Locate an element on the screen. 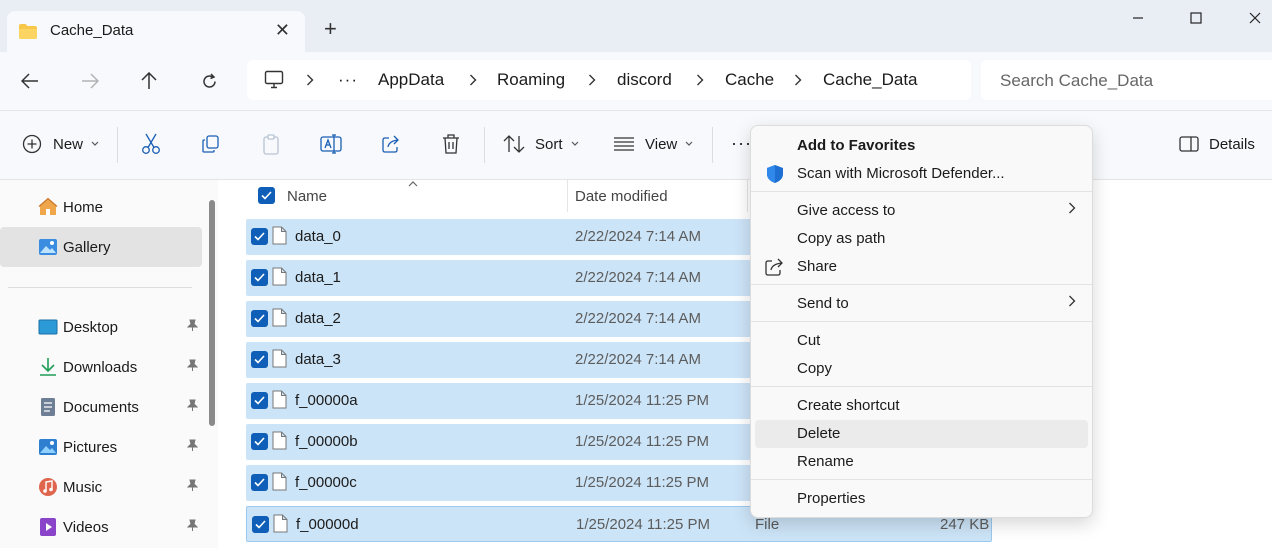 The height and width of the screenshot is (548, 1272). breadcrumb-roaming: Roaming is located at coordinates (531, 80).